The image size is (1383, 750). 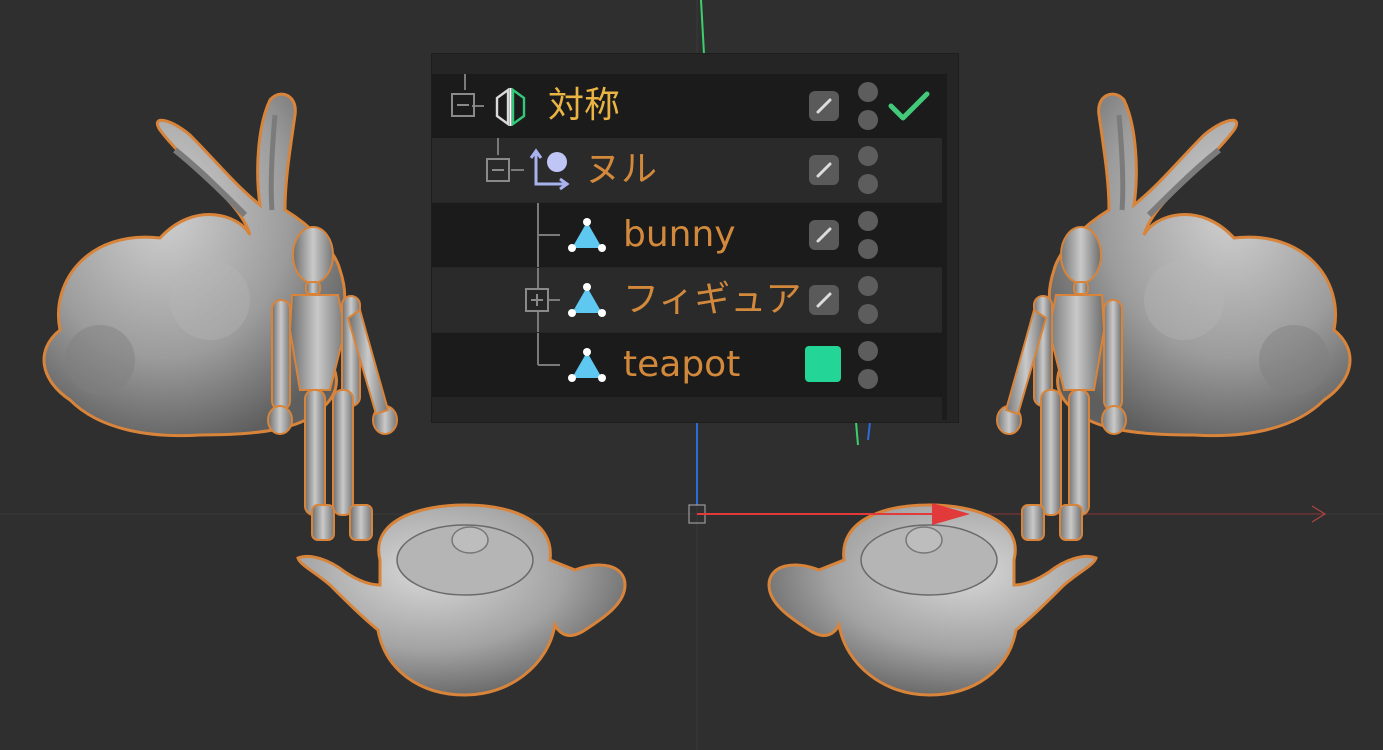 What do you see at coordinates (537, 301) in the screenshot?
I see `expand-toggle-icon` at bounding box center [537, 301].